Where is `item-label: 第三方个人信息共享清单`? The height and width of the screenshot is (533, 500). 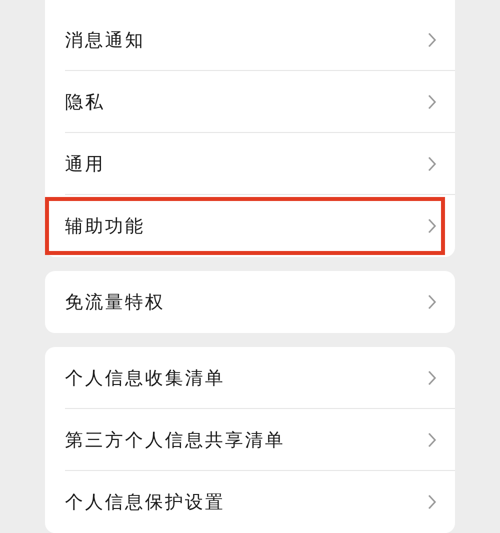 item-label: 第三方个人信息共享清单 is located at coordinates (175, 440).